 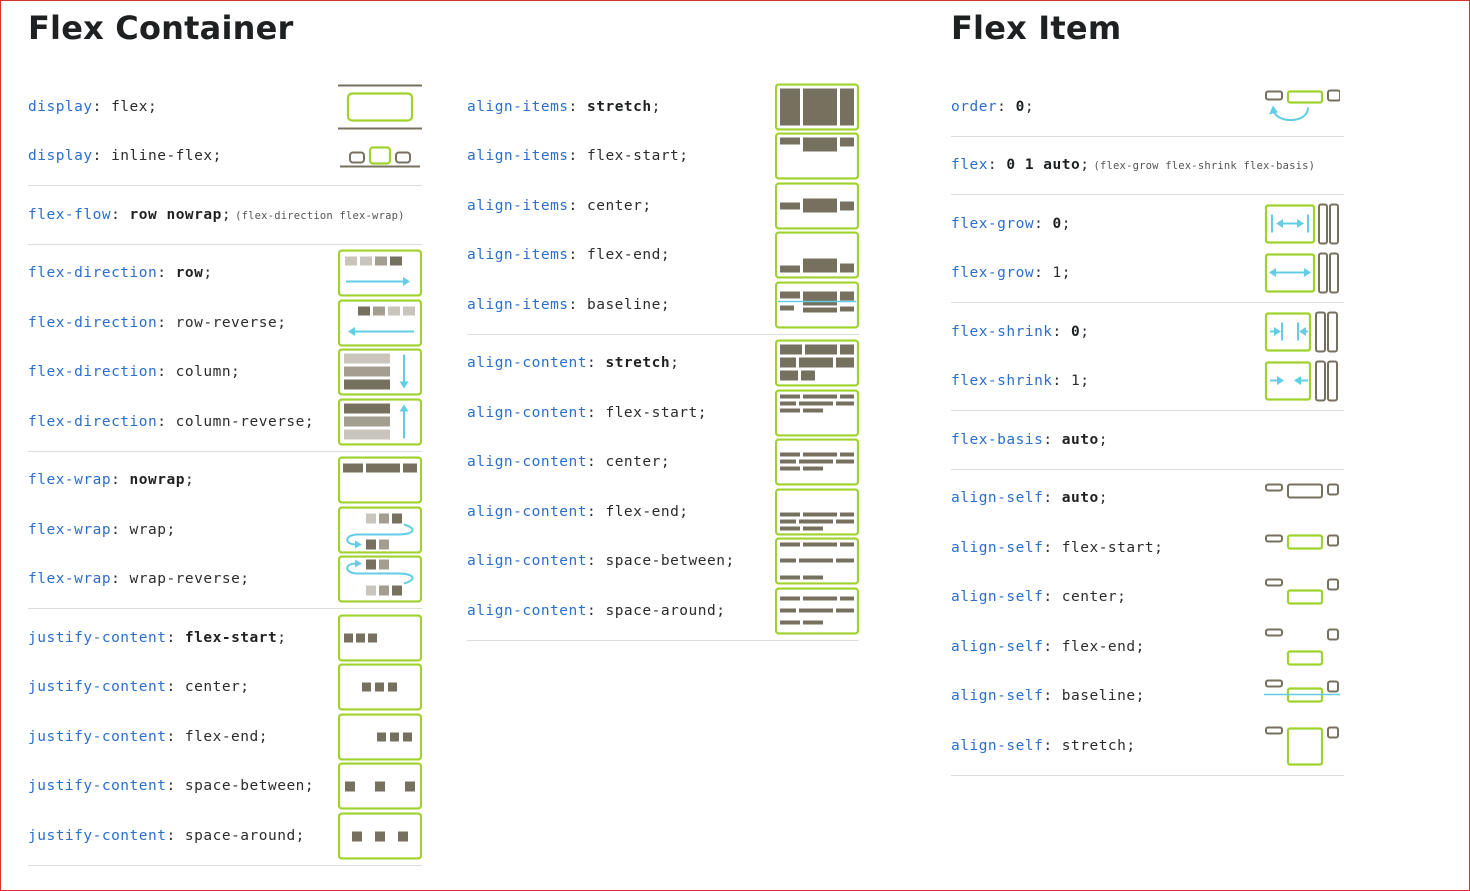 I want to click on property-row: justify-content: flex-start;, so click(x=225, y=638).